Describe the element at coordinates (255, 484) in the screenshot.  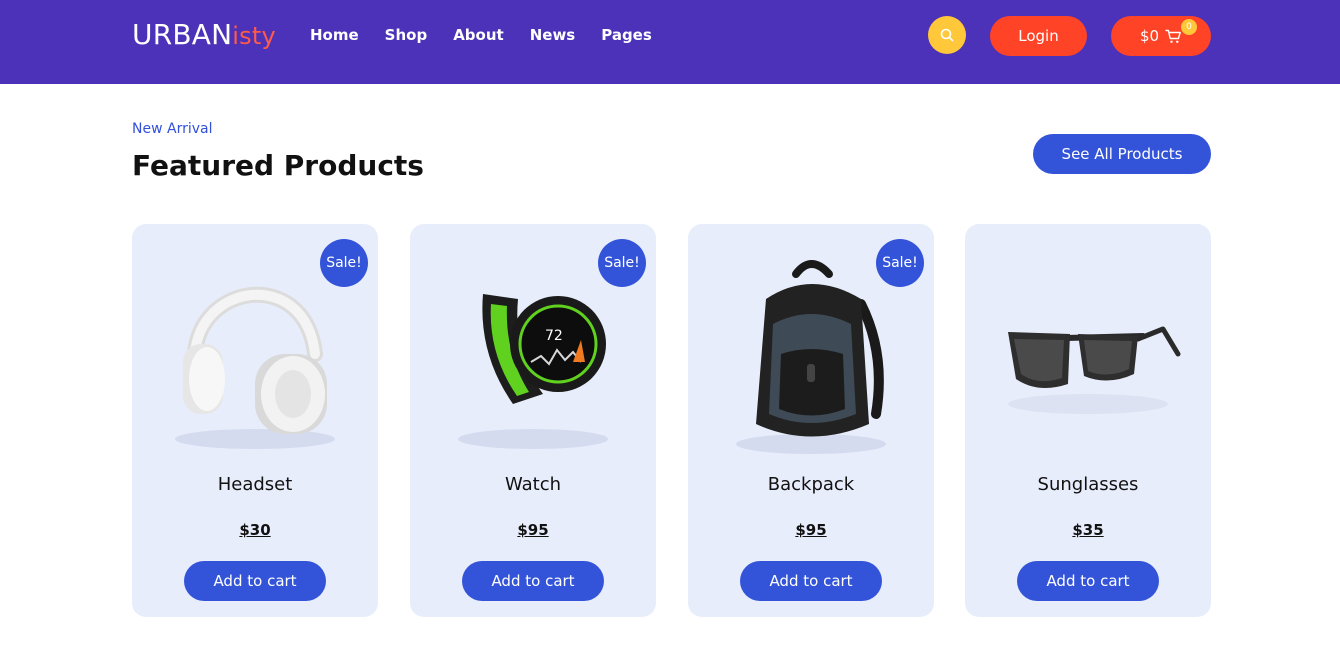
I see `product-name: Headset` at that location.